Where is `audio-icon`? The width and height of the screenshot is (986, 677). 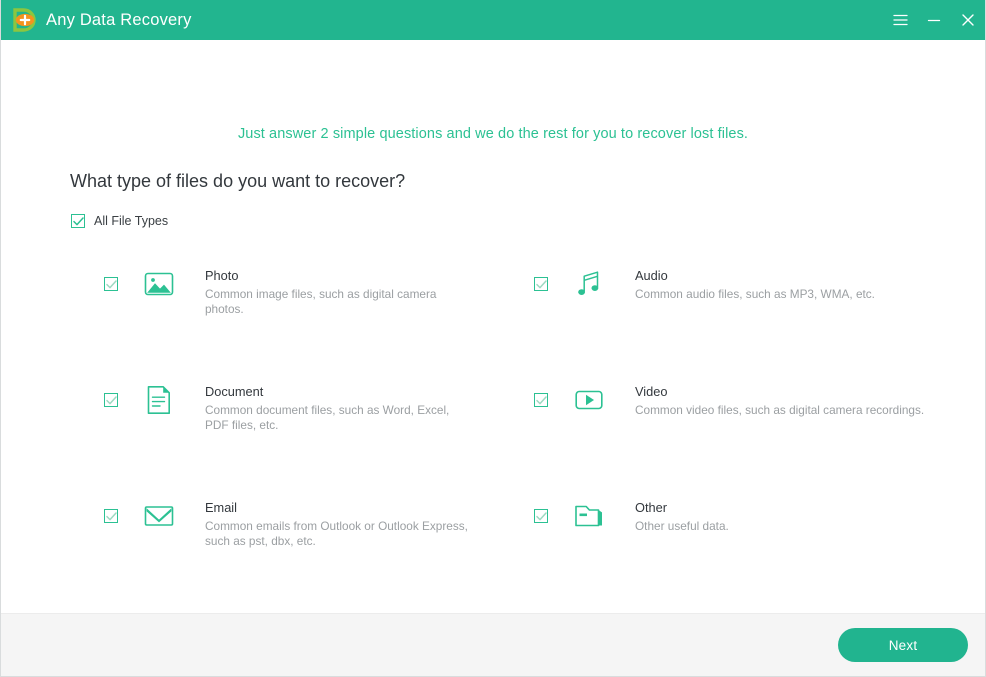
audio-icon is located at coordinates (589, 284).